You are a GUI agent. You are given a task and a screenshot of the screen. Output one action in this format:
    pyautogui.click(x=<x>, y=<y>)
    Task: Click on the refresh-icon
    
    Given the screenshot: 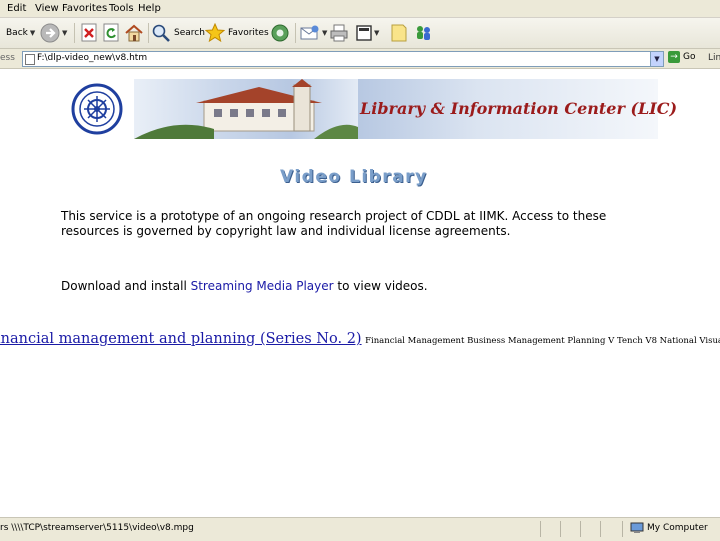 What is the action you would take?
    pyautogui.click(x=111, y=32)
    